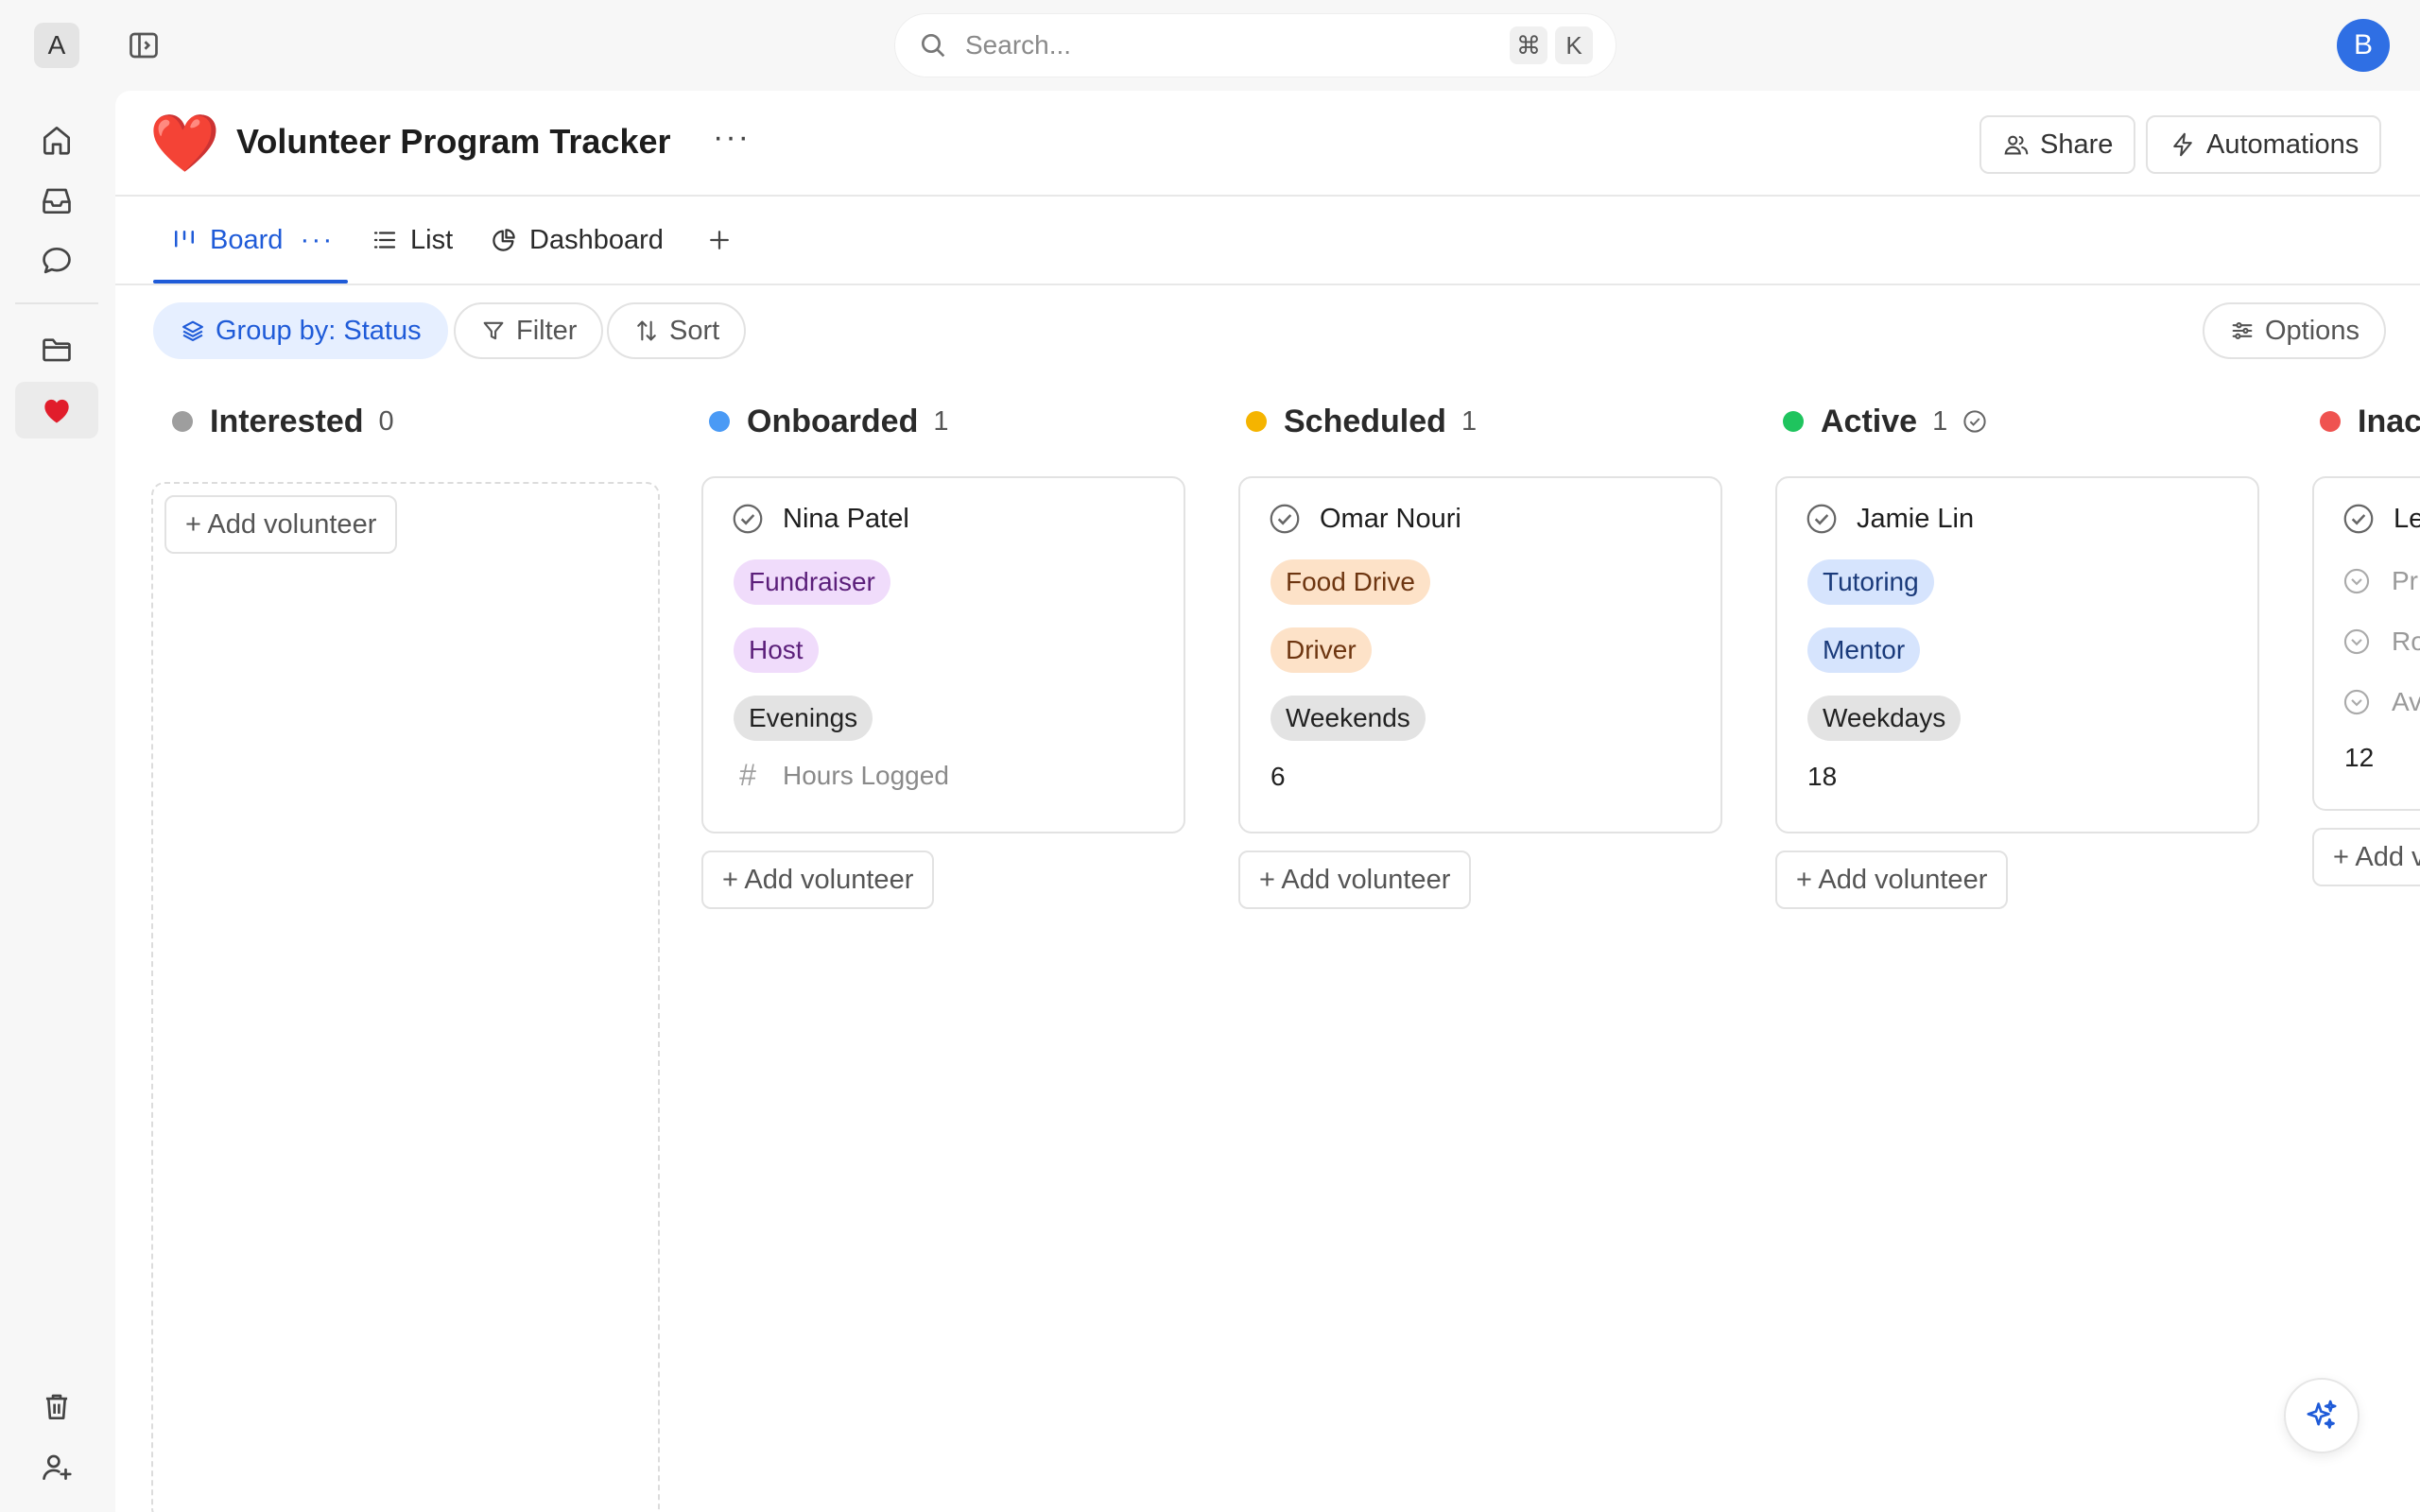 This screenshot has width=2420, height=1512. Describe the element at coordinates (432, 239) in the screenshot. I see `tab-list-label: List` at that location.